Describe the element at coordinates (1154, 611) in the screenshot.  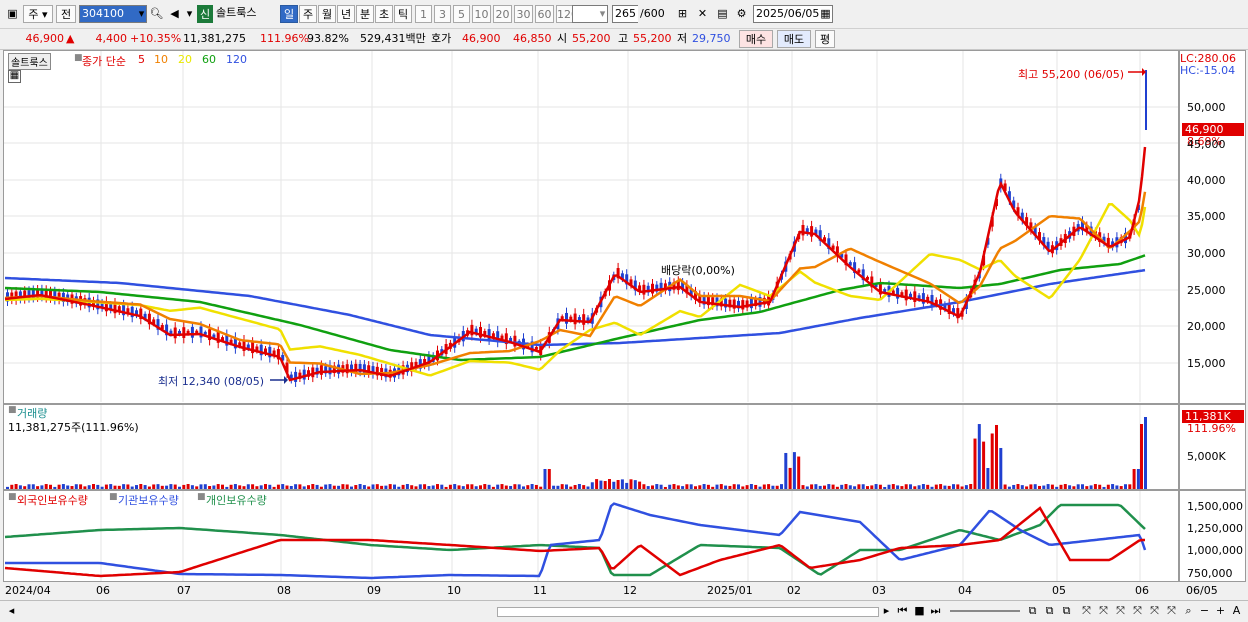
I see `tool5-icon: ⤧` at that location.